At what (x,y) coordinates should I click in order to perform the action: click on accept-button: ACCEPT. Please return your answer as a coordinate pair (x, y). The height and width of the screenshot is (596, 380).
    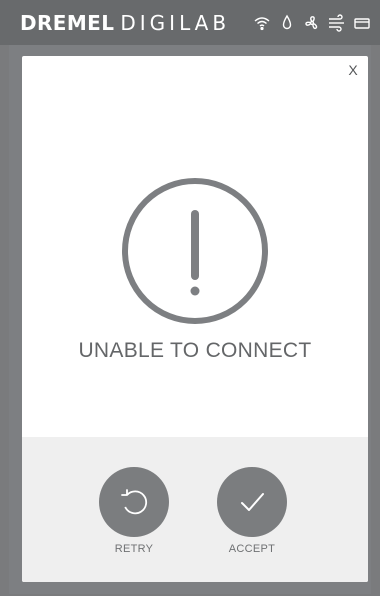
    Looking at the image, I should click on (252, 511).